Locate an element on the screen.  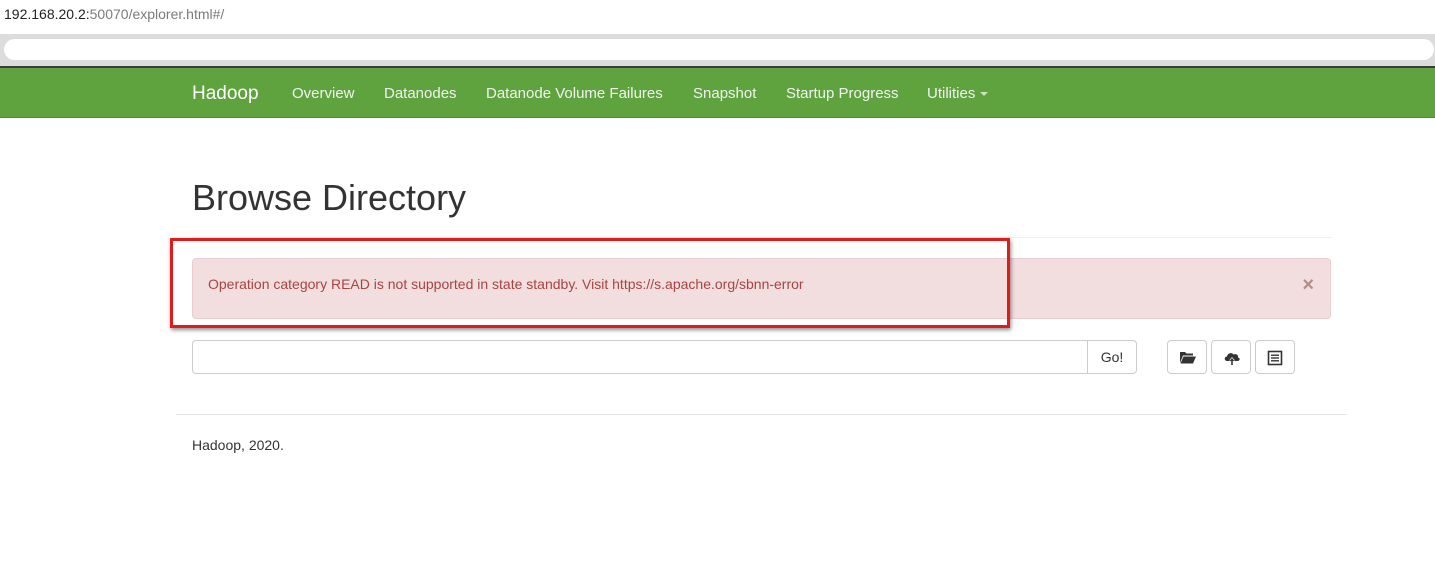
address-host: 192.168.20.2: is located at coordinates (47, 14).